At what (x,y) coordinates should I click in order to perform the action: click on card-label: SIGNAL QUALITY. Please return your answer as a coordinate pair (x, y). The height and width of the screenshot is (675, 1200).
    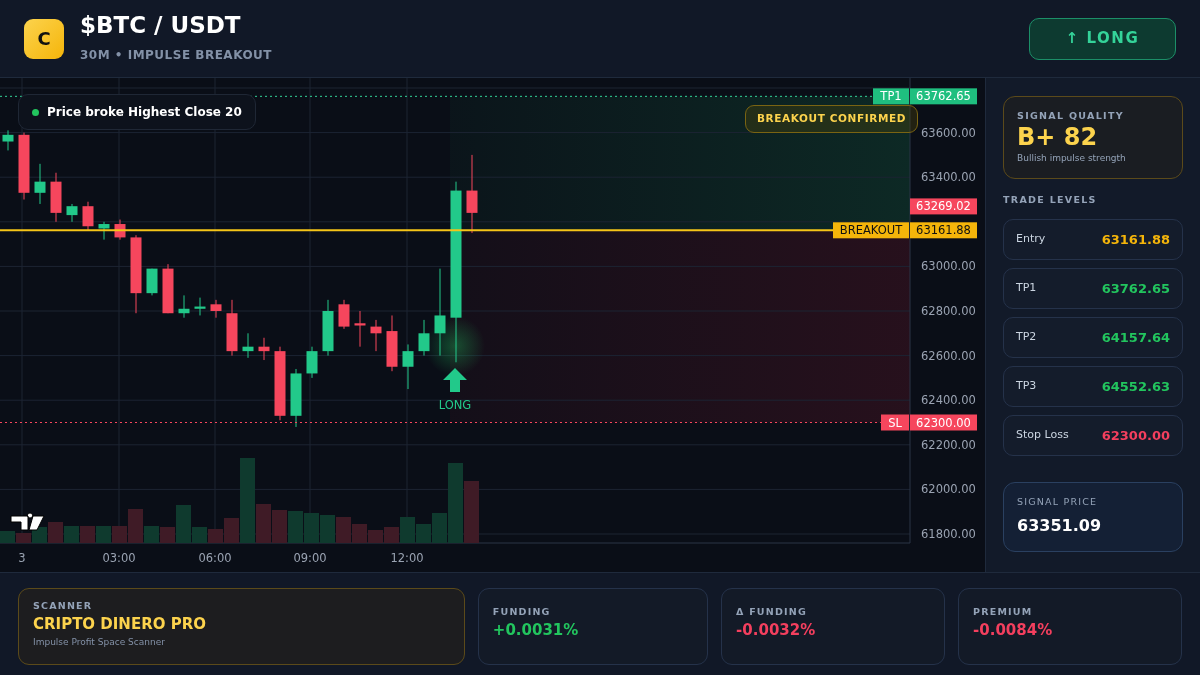
    Looking at the image, I should click on (1071, 116).